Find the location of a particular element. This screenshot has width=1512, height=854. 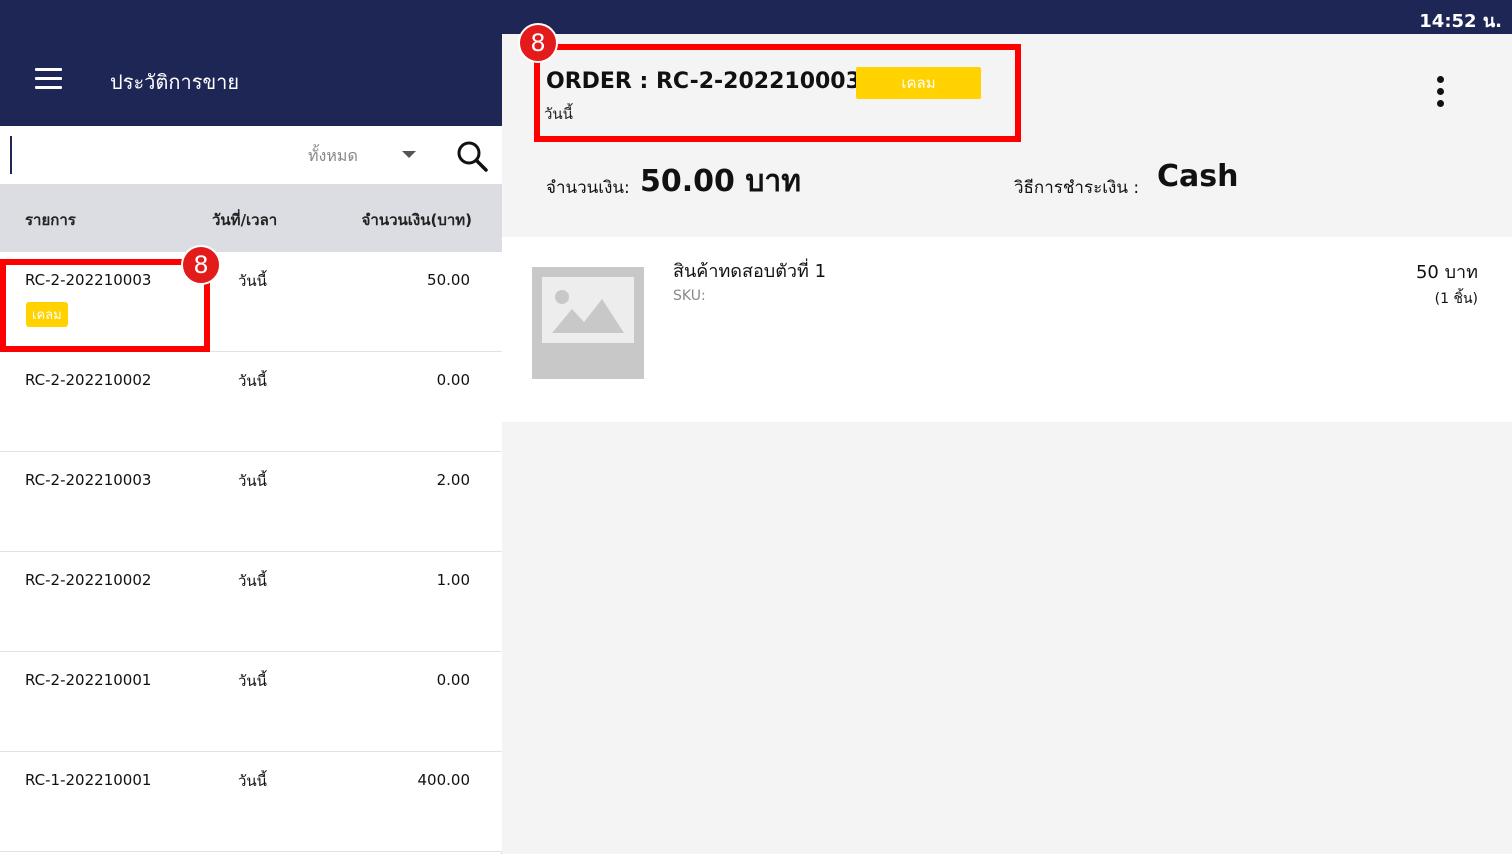

receipt-id: RC-1-202210001 is located at coordinates (88, 780).